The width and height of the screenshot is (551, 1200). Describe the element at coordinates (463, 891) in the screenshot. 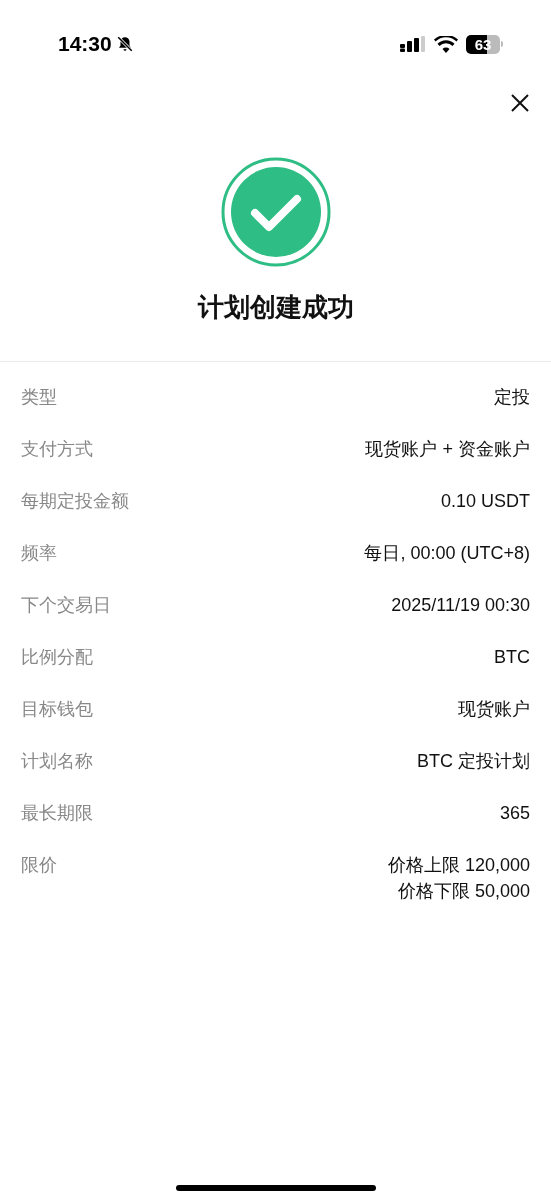

I see `row-value: 价格下限 50,000` at that location.